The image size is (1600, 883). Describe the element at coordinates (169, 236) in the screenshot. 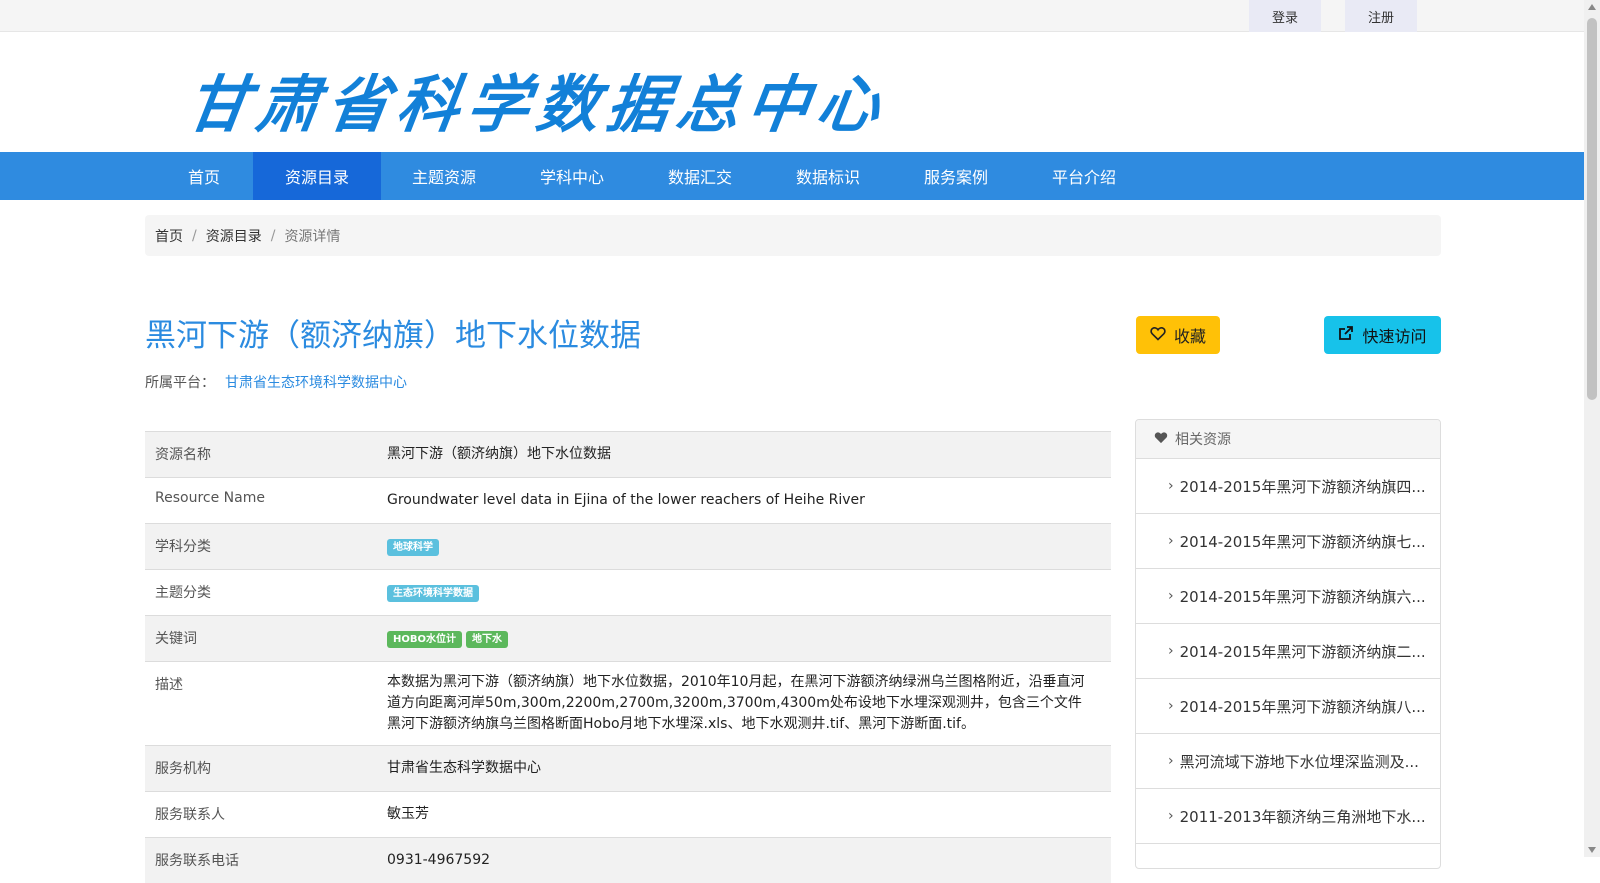

I see `breadcrumb-home: 首页` at that location.